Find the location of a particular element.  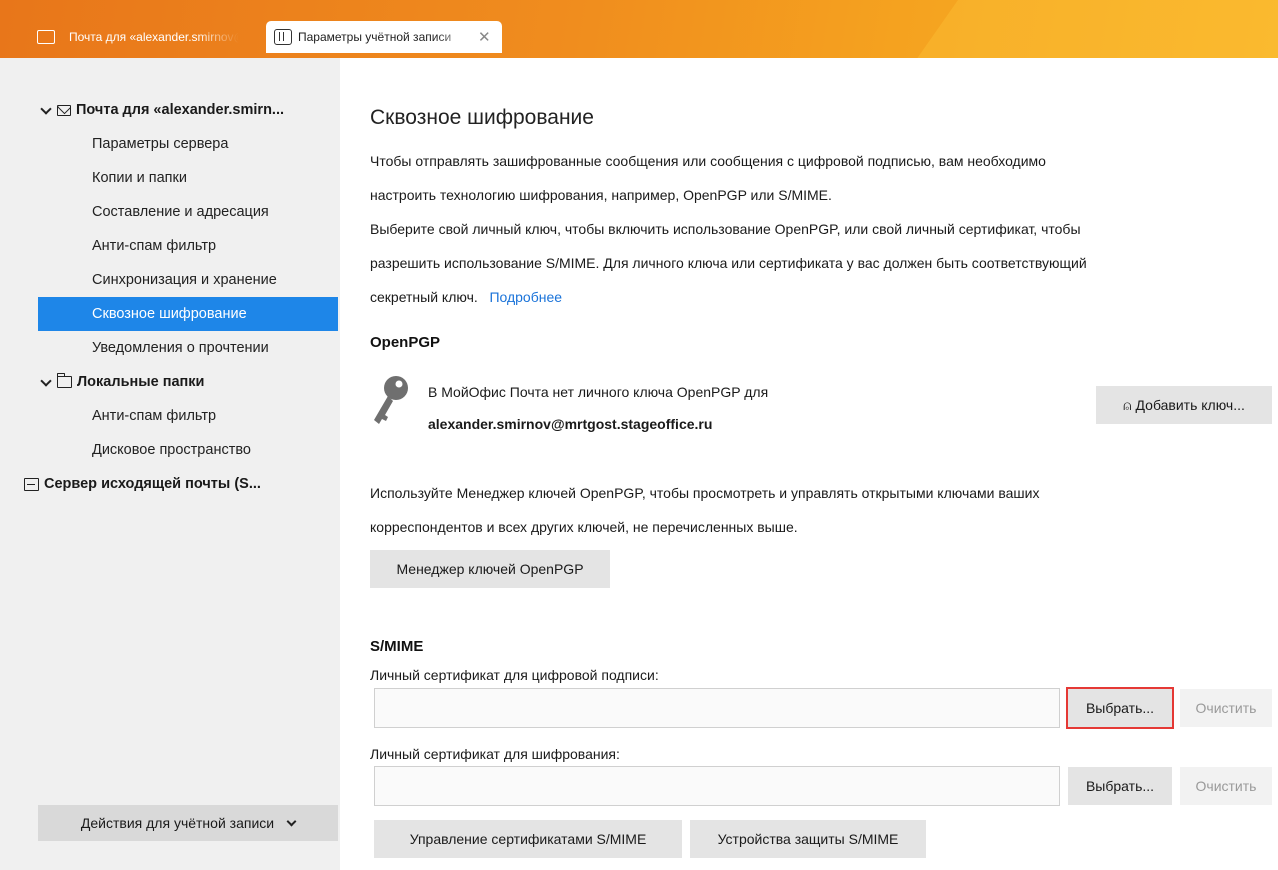

manage-smime-certs-button: Управление сертификатами S/MIME is located at coordinates (528, 839).